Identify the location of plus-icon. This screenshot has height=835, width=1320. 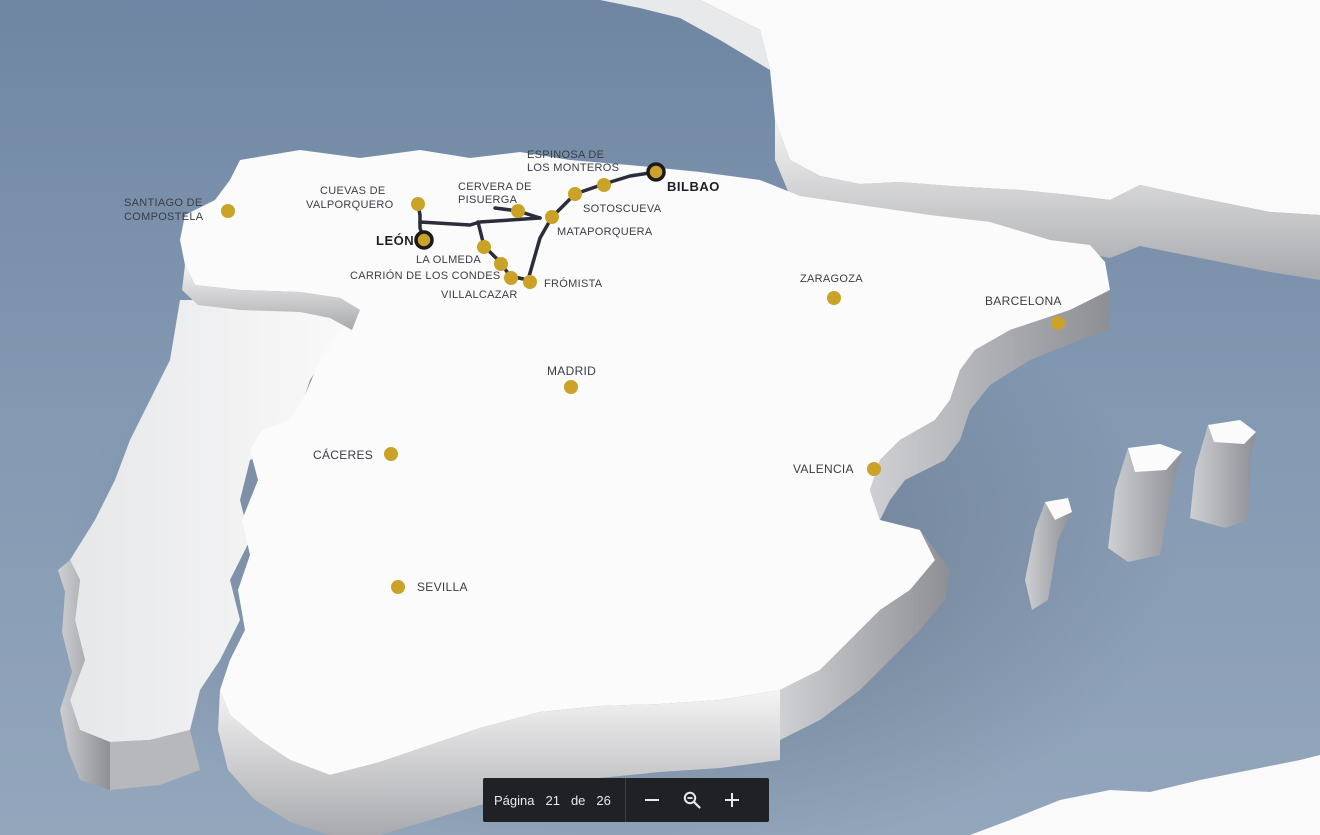
(731, 800).